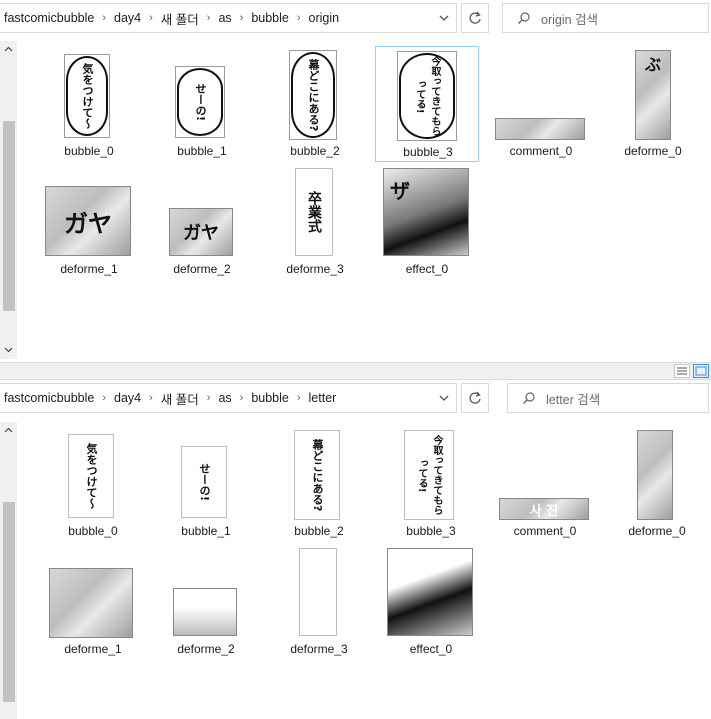  What do you see at coordinates (206, 531) in the screenshot?
I see `file-name: bubble_1` at bounding box center [206, 531].